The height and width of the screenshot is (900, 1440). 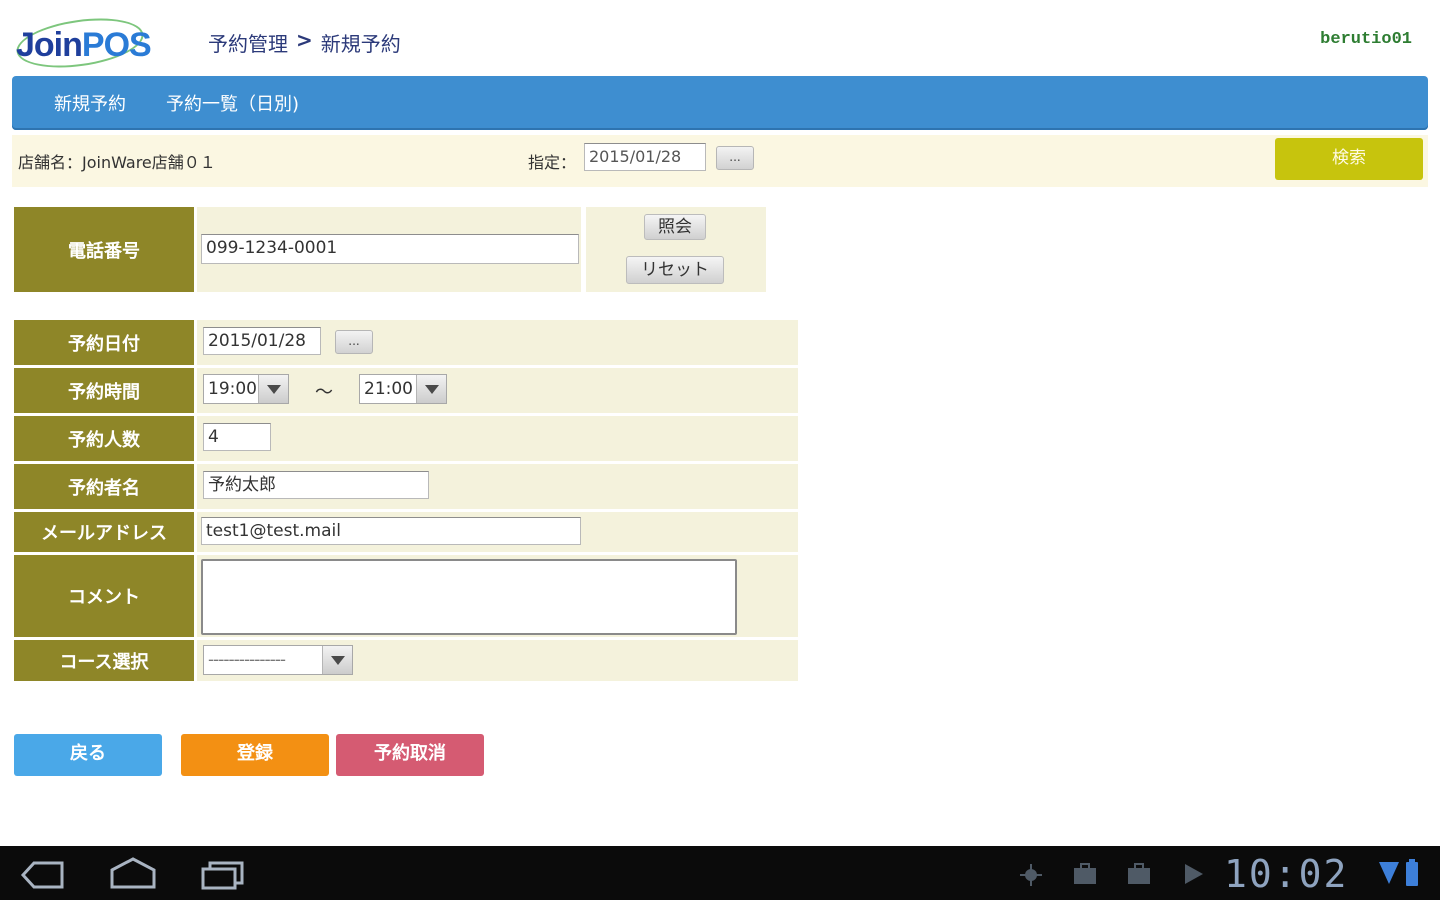 I want to click on end-time-dropdown-arrow, so click(x=431, y=389).